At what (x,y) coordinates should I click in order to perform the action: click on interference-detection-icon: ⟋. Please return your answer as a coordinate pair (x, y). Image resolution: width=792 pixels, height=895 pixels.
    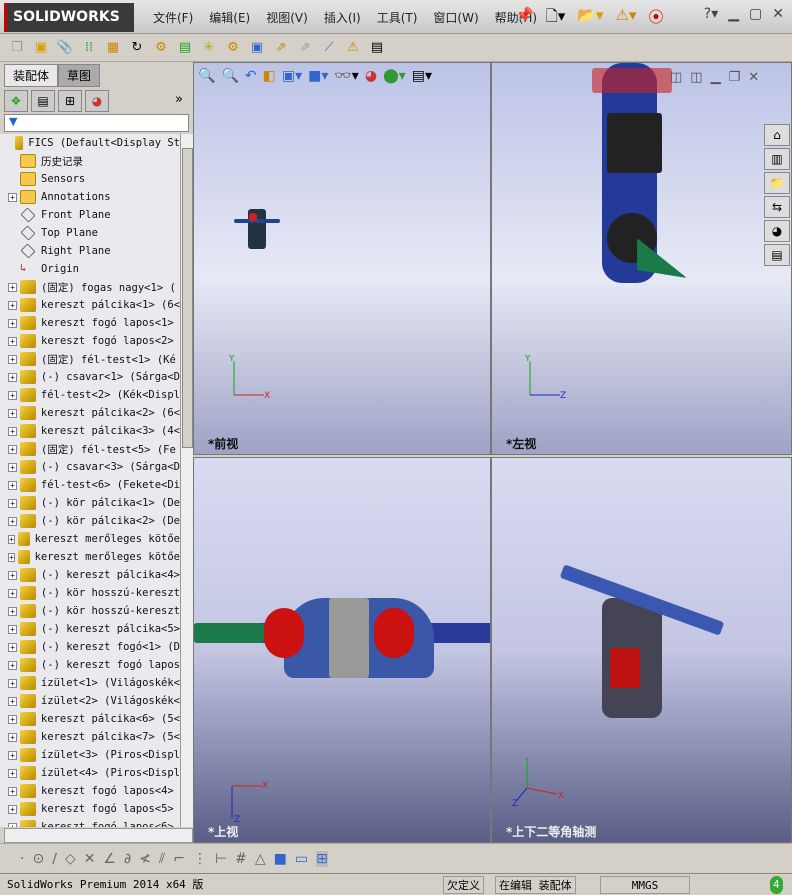
    Looking at the image, I should click on (329, 48).